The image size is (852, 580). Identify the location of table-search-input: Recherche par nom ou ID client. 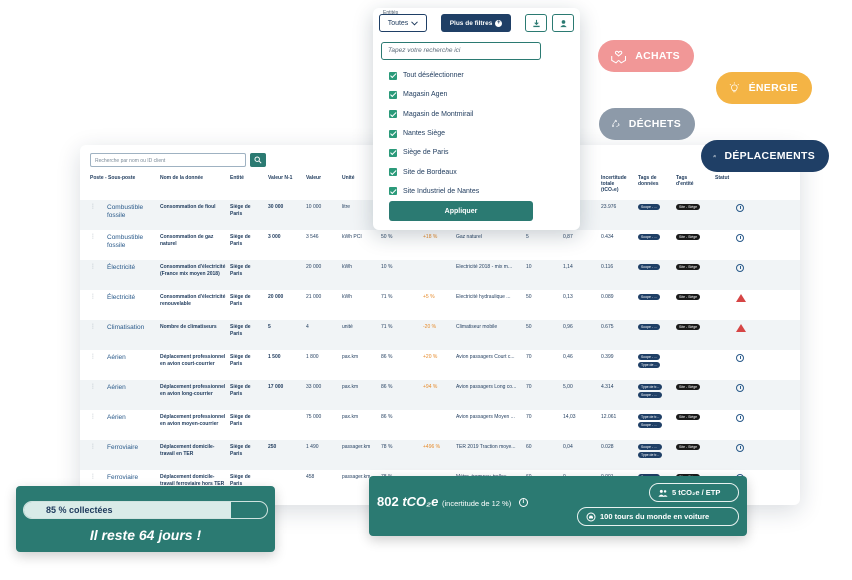
(168, 160).